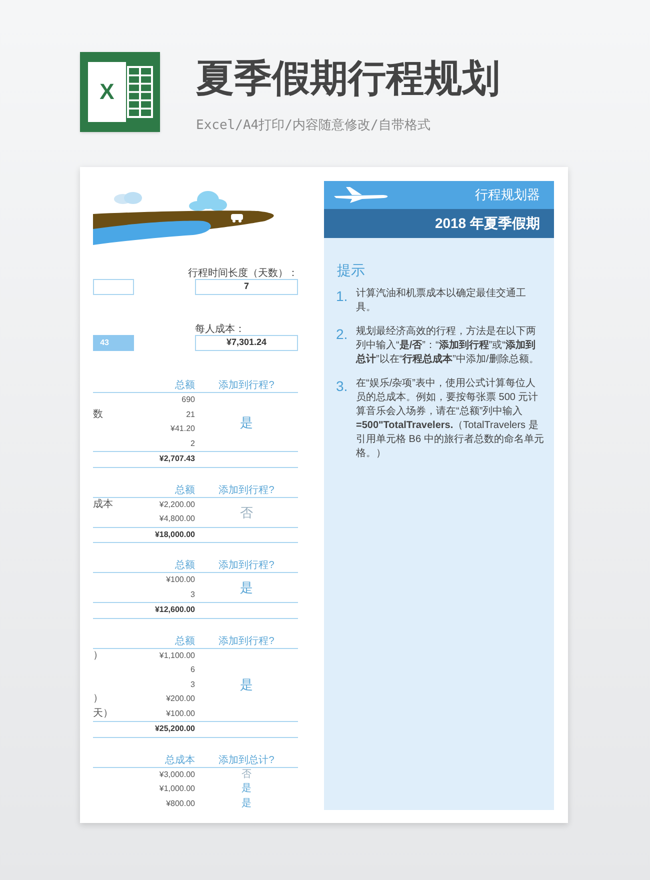 This screenshot has width=650, height=880. Describe the element at coordinates (174, 610) in the screenshot. I see `total-value: ¥12,600.00` at that location.